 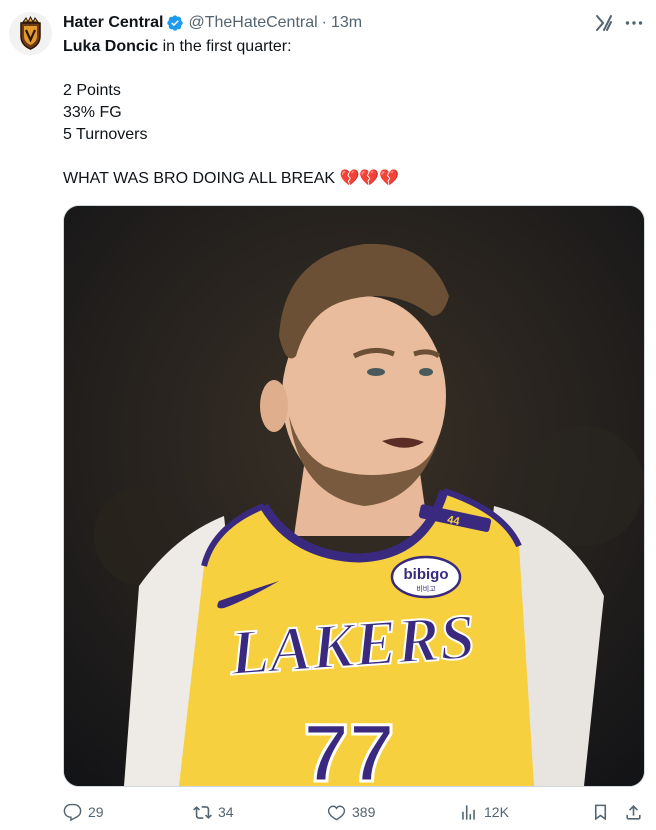 I want to click on verified-badge-icon, so click(x=175, y=23).